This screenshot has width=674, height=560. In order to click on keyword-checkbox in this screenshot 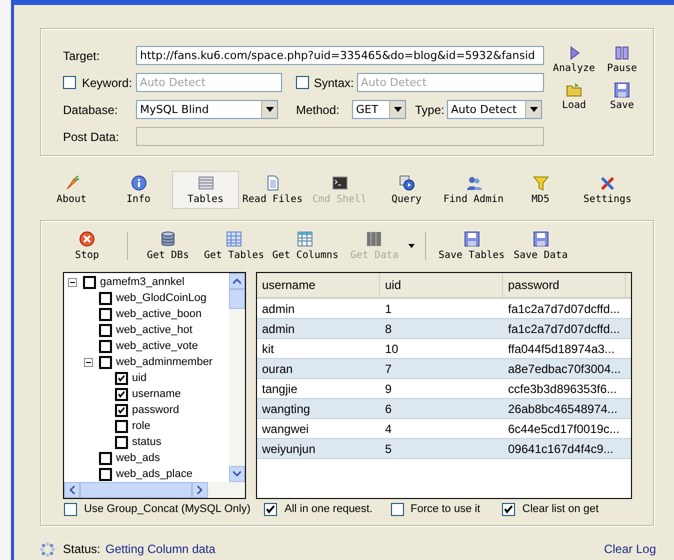, I will do `click(69, 82)`.